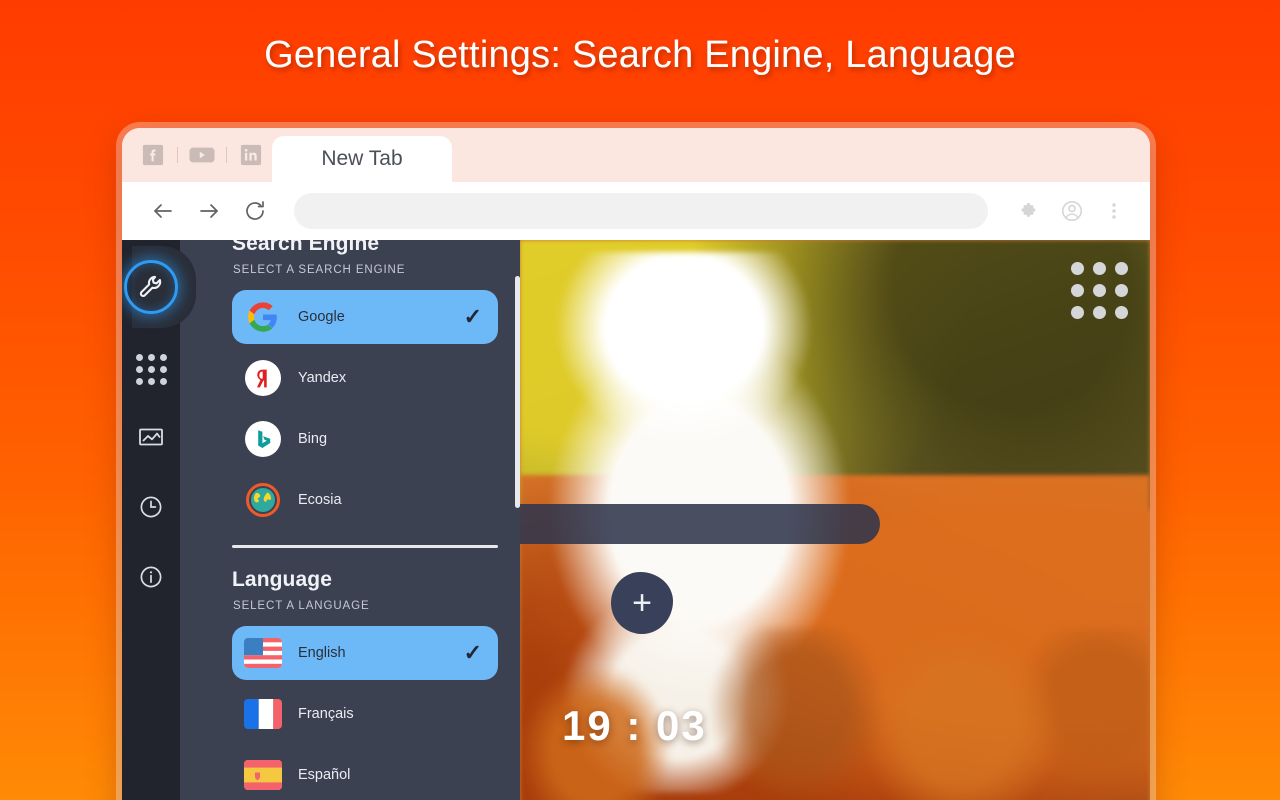  Describe the element at coordinates (263, 439) in the screenshot. I see `bing-icon` at that location.